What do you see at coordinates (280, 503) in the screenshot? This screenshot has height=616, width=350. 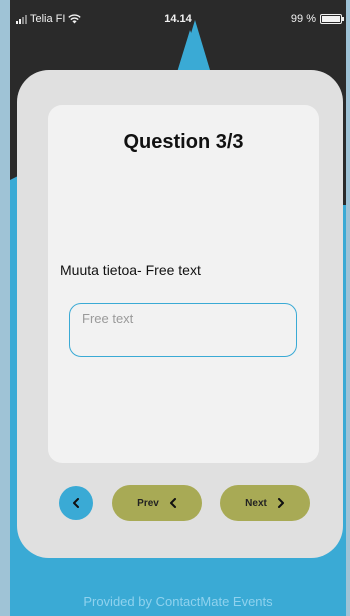 I see `chevron-right-icon` at bounding box center [280, 503].